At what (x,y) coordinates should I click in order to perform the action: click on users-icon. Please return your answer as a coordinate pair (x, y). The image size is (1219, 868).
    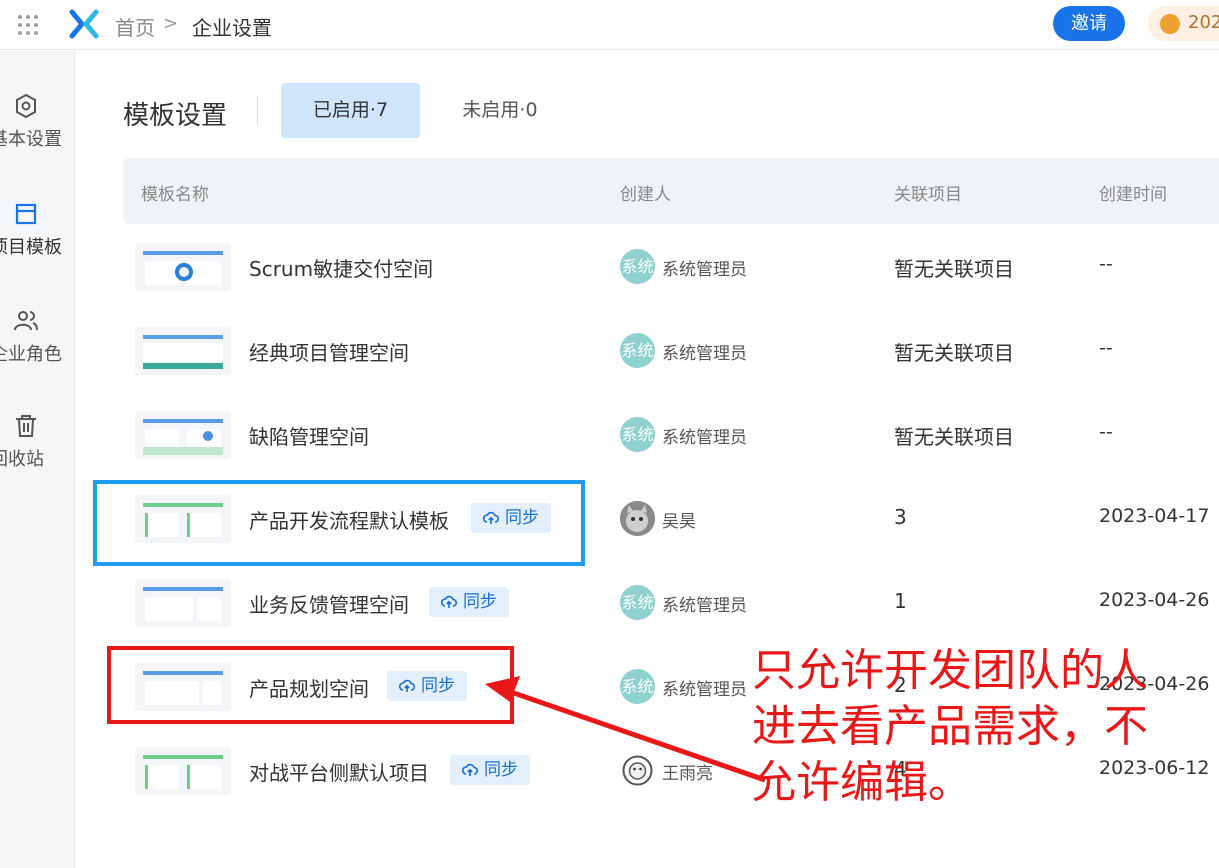
    Looking at the image, I should click on (26, 321).